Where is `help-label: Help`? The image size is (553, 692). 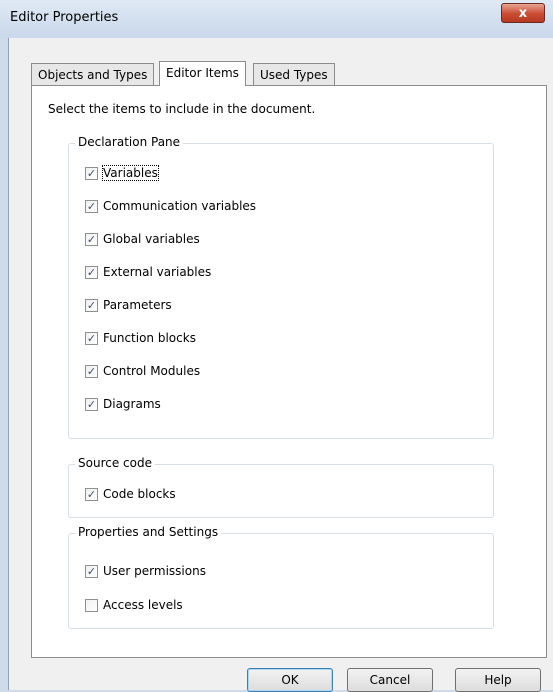 help-label: Help is located at coordinates (498, 680).